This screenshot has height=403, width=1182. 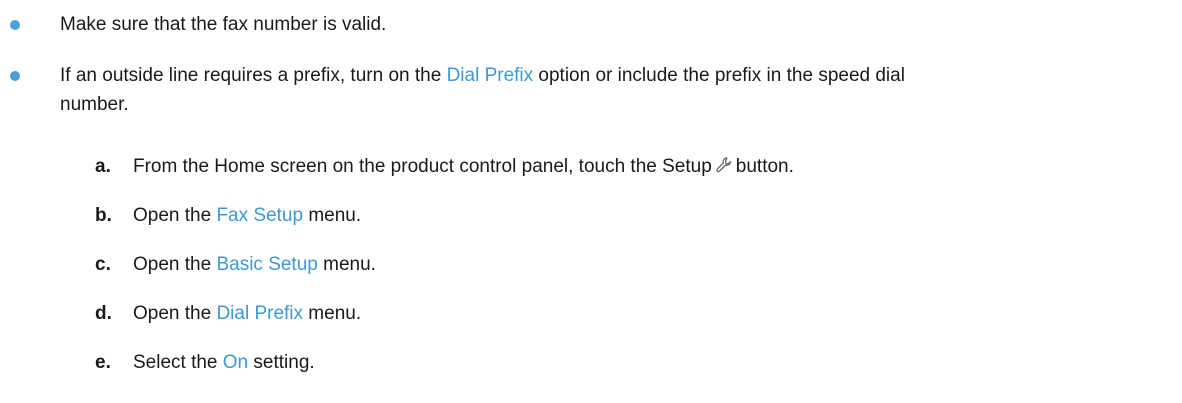 I want to click on on-setting-link: On, so click(x=235, y=362).